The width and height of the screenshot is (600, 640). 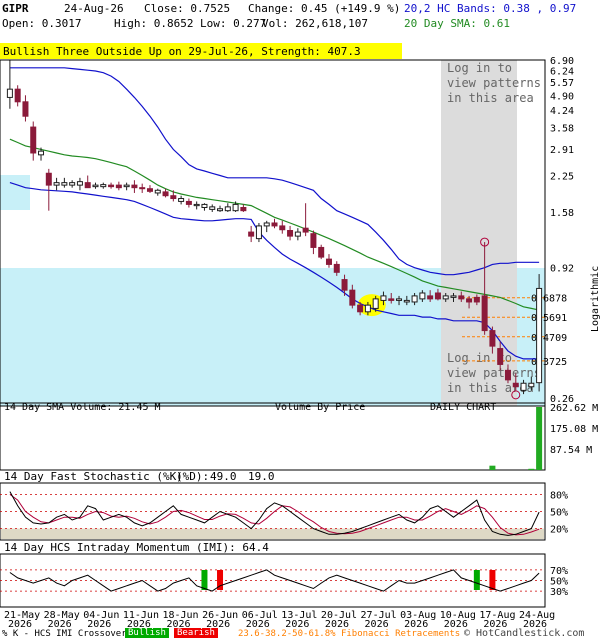 What do you see at coordinates (494, 373) in the screenshot?
I see `locked-area-text-bottom: view patterns` at bounding box center [494, 373].